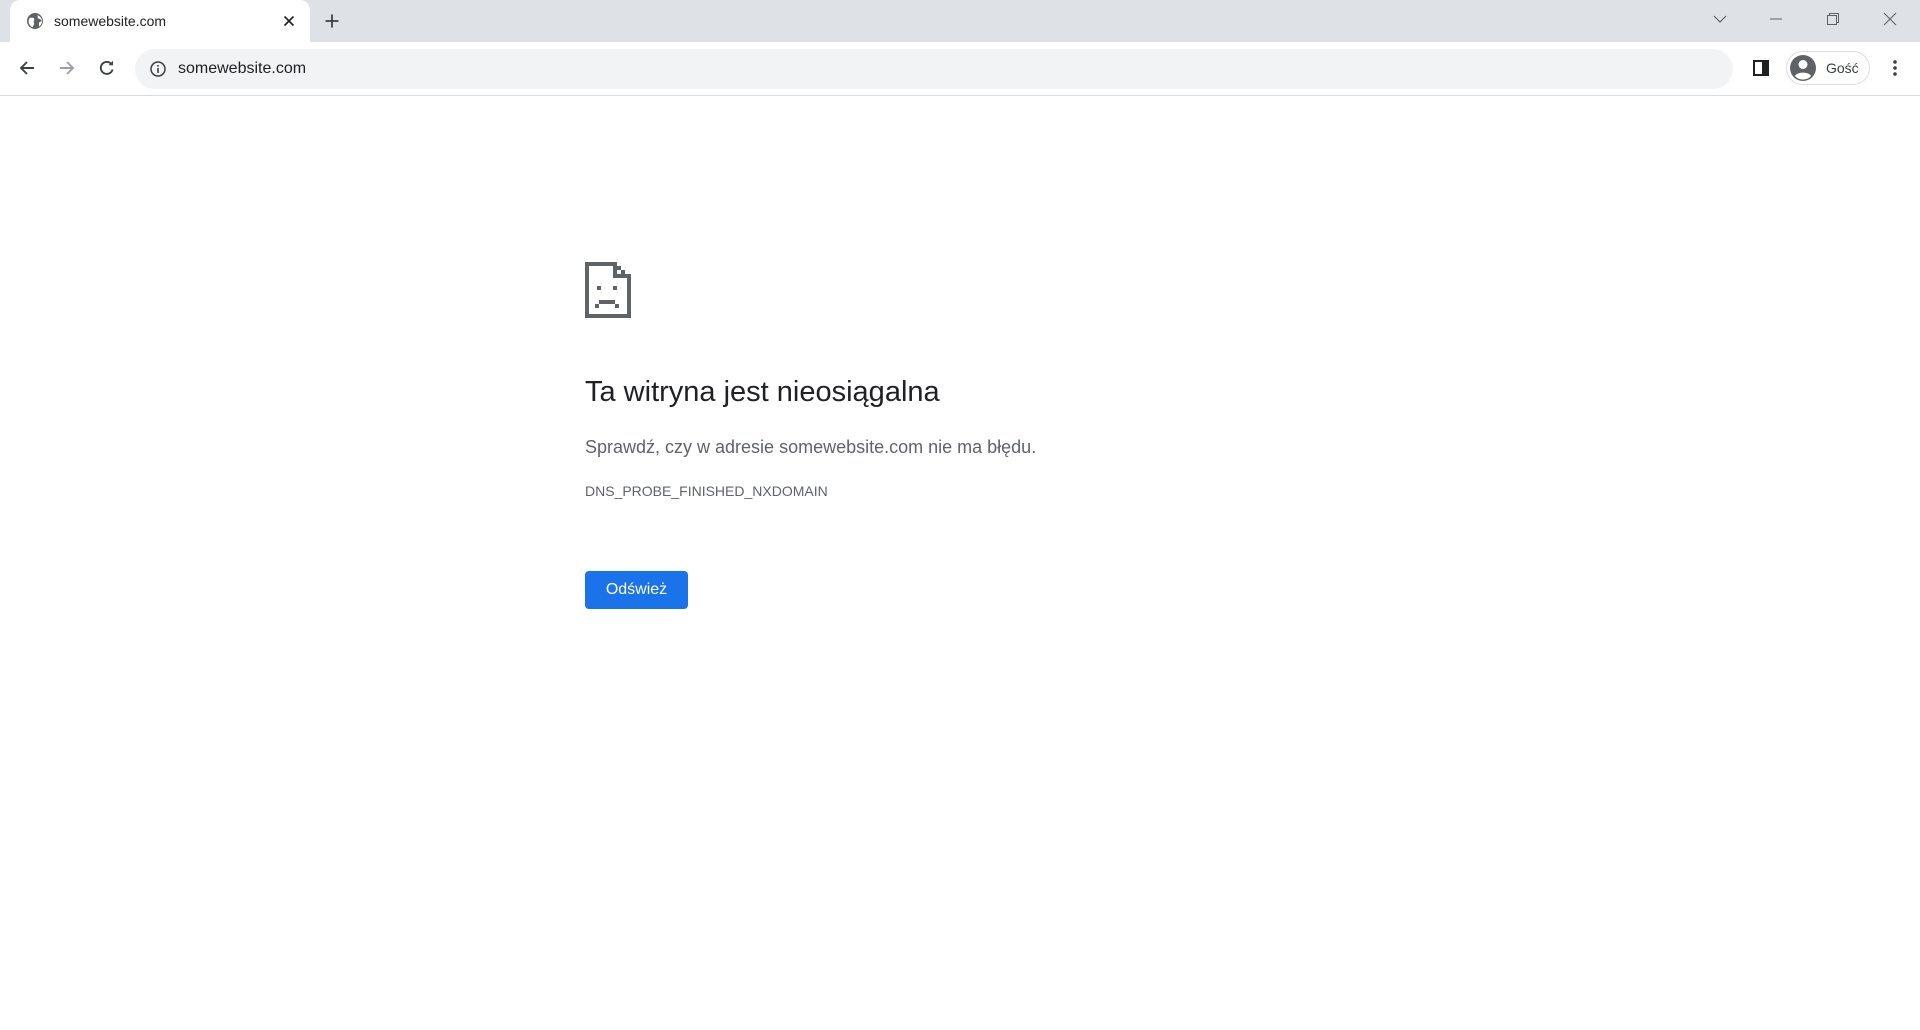 The height and width of the screenshot is (1030, 1920). I want to click on tab-strip: somewebsite.com, so click(960, 21).